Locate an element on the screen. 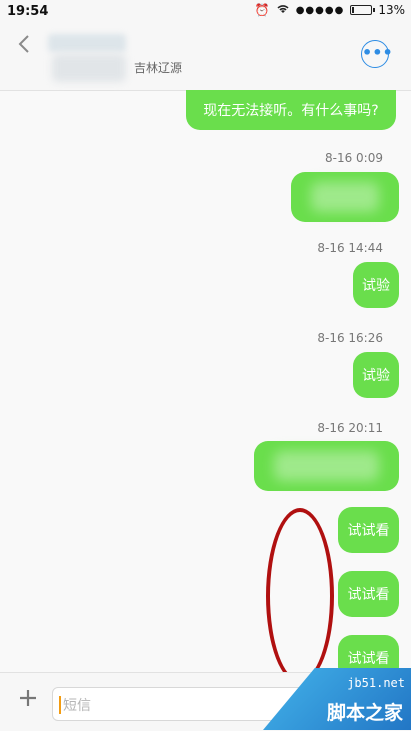 This screenshot has width=411, height=731. plus-icon is located at coordinates (28, 698).